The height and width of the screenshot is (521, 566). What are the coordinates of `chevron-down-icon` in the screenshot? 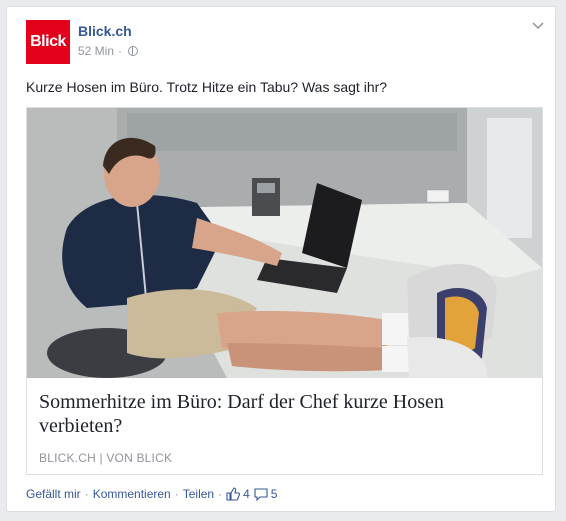 It's located at (538, 26).